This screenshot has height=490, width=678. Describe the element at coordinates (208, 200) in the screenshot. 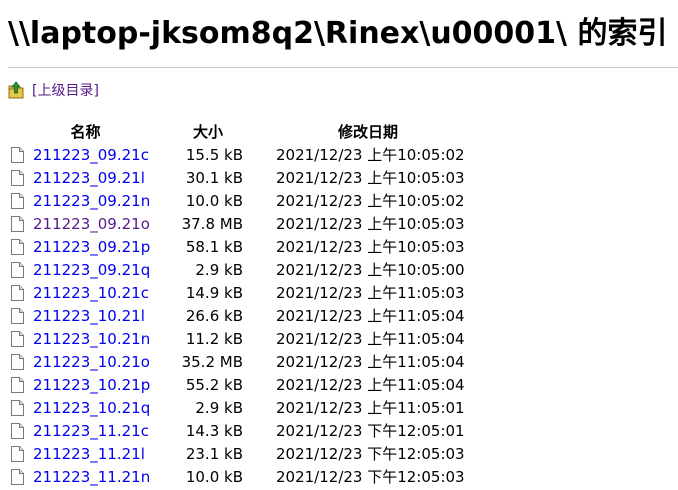

I see `file-size-cell: 10.0 kB` at that location.